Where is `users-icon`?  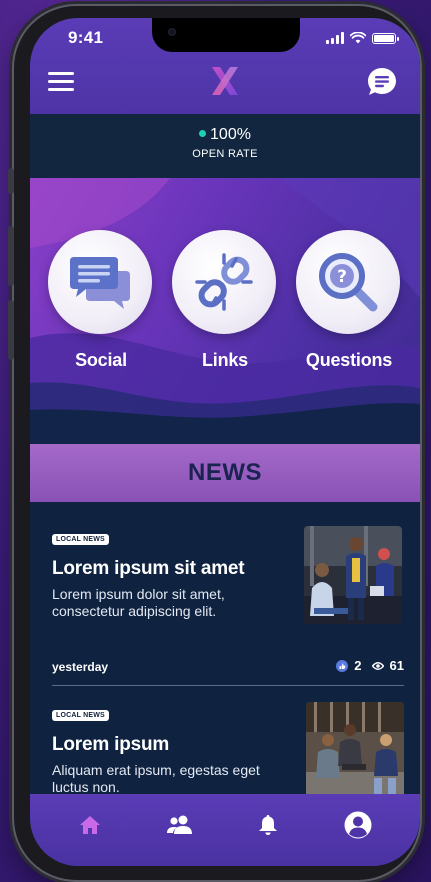 users-icon is located at coordinates (179, 824).